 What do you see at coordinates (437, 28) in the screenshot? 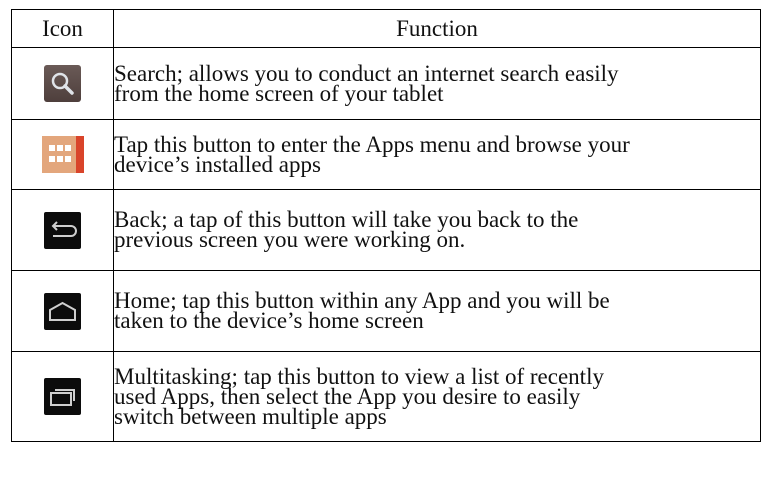
I see `function-column-header: Function` at bounding box center [437, 28].